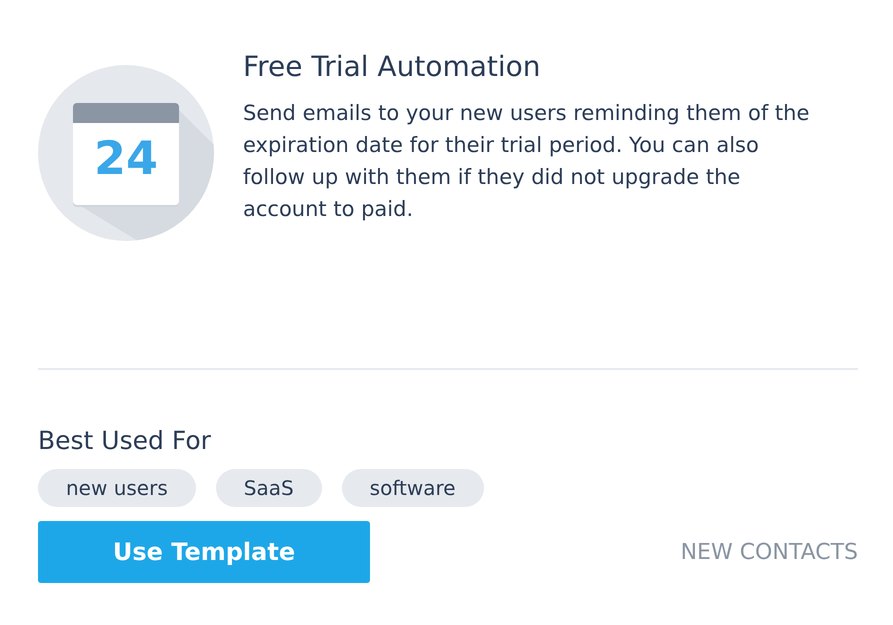  What do you see at coordinates (117, 488) in the screenshot?
I see `tag: new users` at bounding box center [117, 488].